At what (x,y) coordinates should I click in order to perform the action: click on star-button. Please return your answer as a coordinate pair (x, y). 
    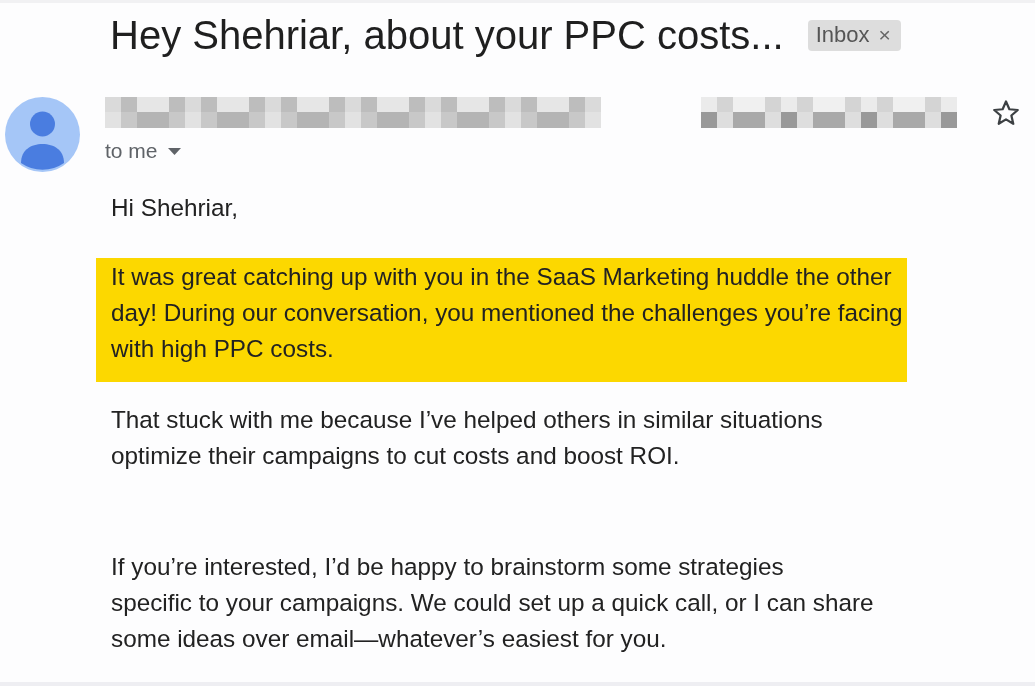
    Looking at the image, I should click on (1006, 112).